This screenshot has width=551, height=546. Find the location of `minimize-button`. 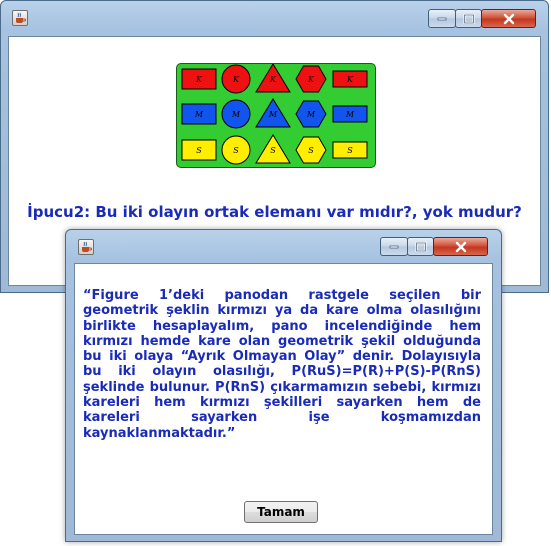

minimize-button is located at coordinates (442, 18).